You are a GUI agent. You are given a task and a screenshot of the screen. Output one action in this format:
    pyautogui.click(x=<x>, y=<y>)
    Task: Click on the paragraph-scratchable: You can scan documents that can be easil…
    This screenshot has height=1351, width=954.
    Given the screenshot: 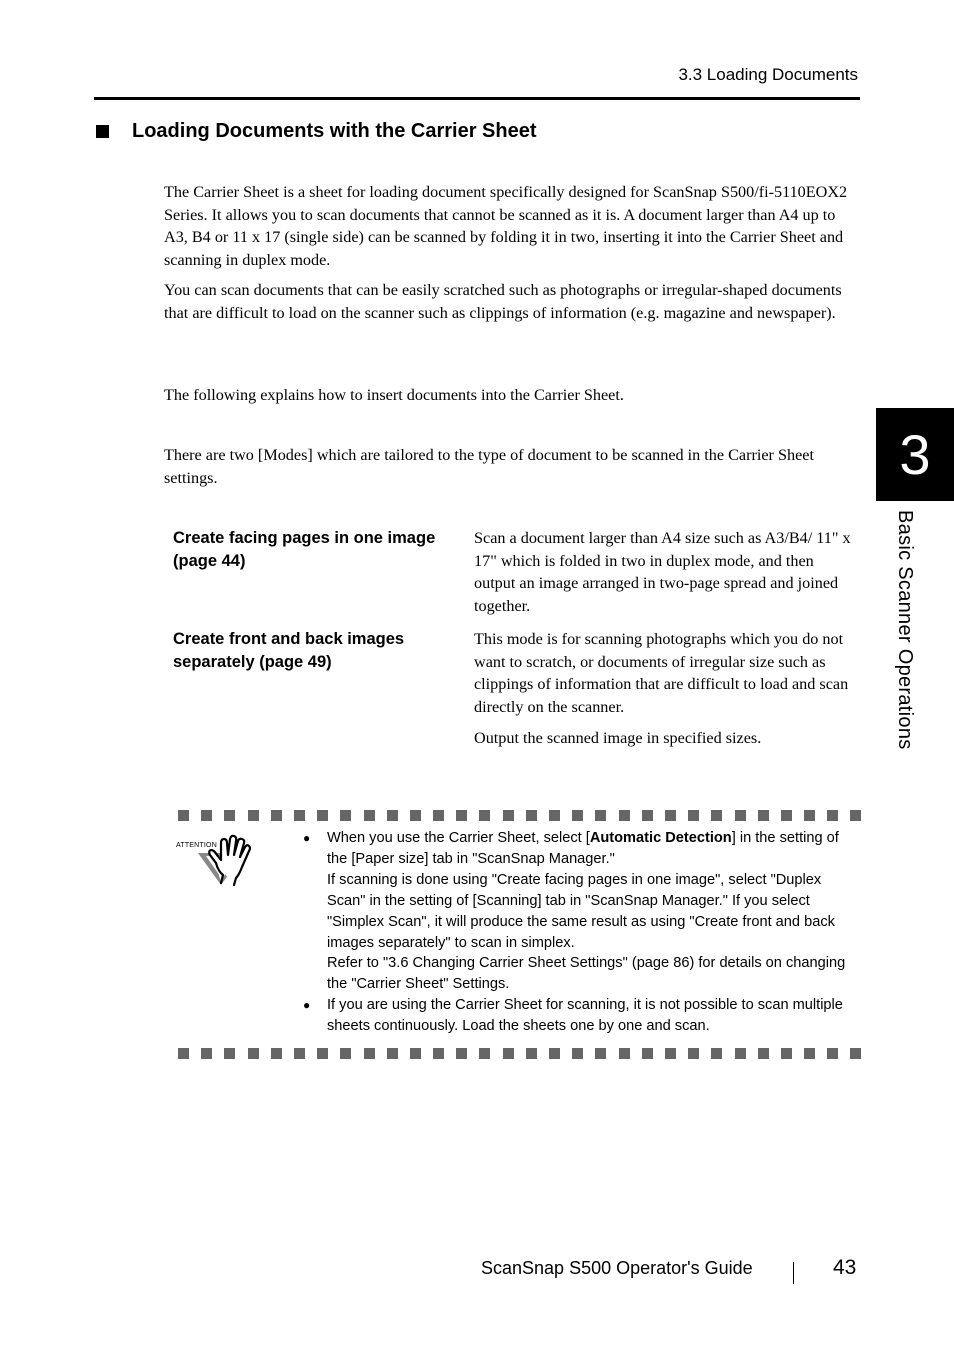 What is the action you would take?
    pyautogui.click(x=503, y=301)
    